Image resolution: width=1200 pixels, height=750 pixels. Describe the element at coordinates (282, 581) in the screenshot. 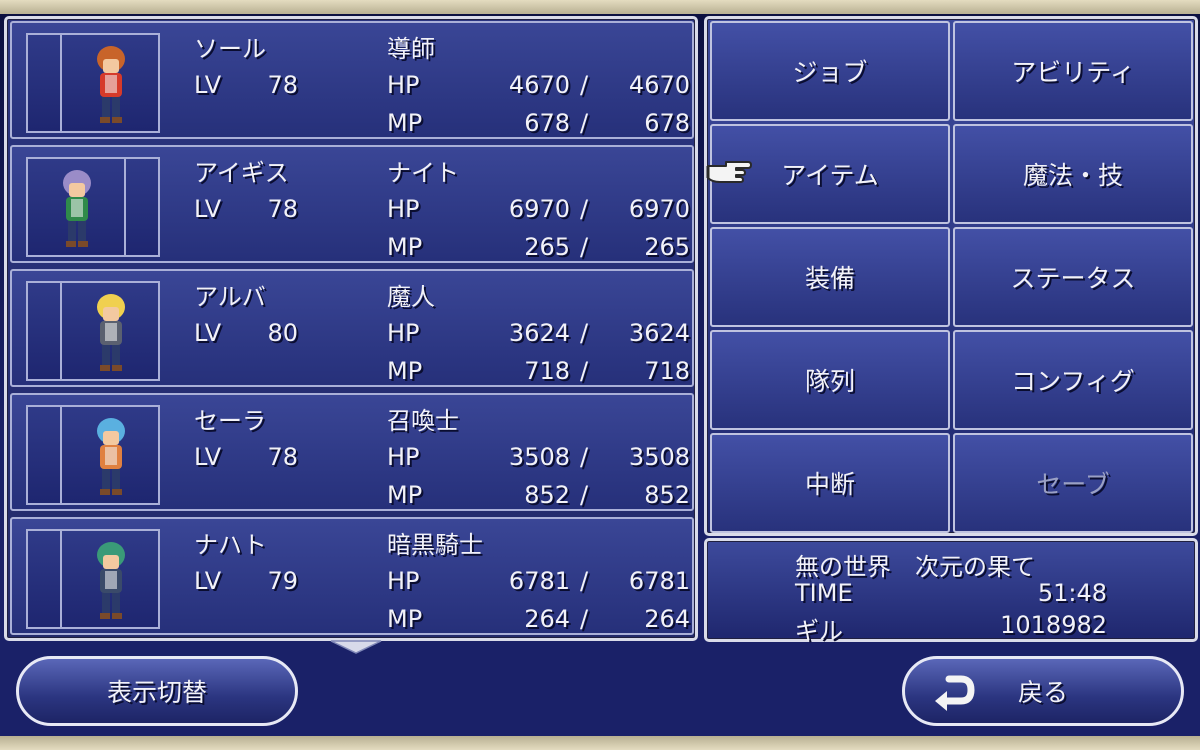

I see `level-value: 79` at that location.